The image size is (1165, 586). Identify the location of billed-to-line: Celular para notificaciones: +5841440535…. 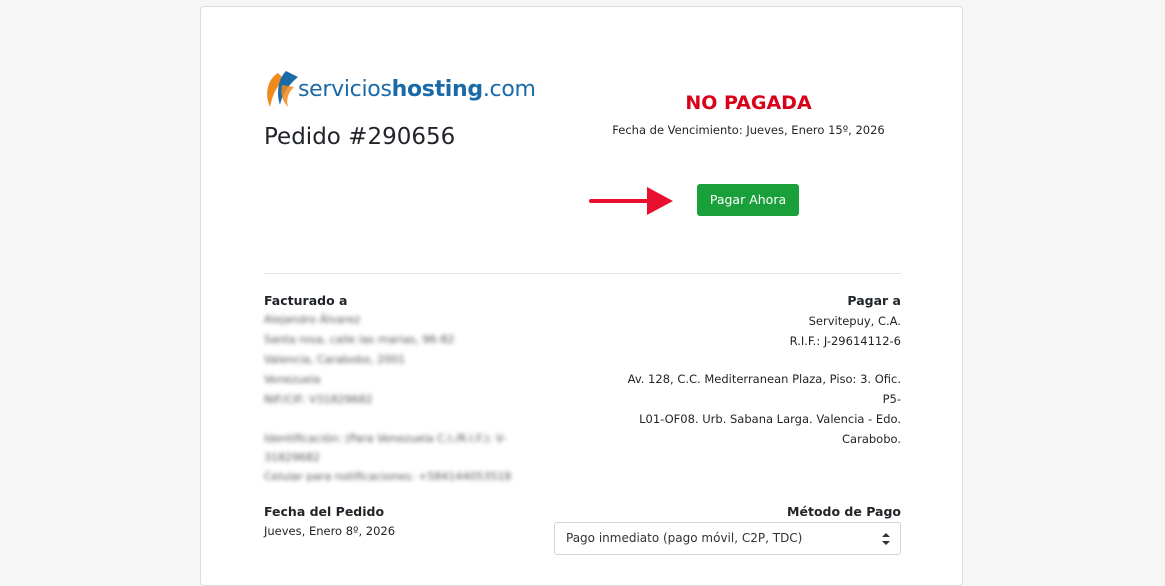
(388, 476).